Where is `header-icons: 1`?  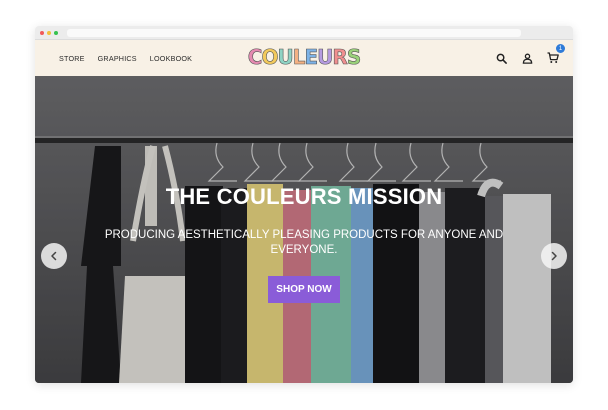 header-icons: 1 is located at coordinates (530, 58).